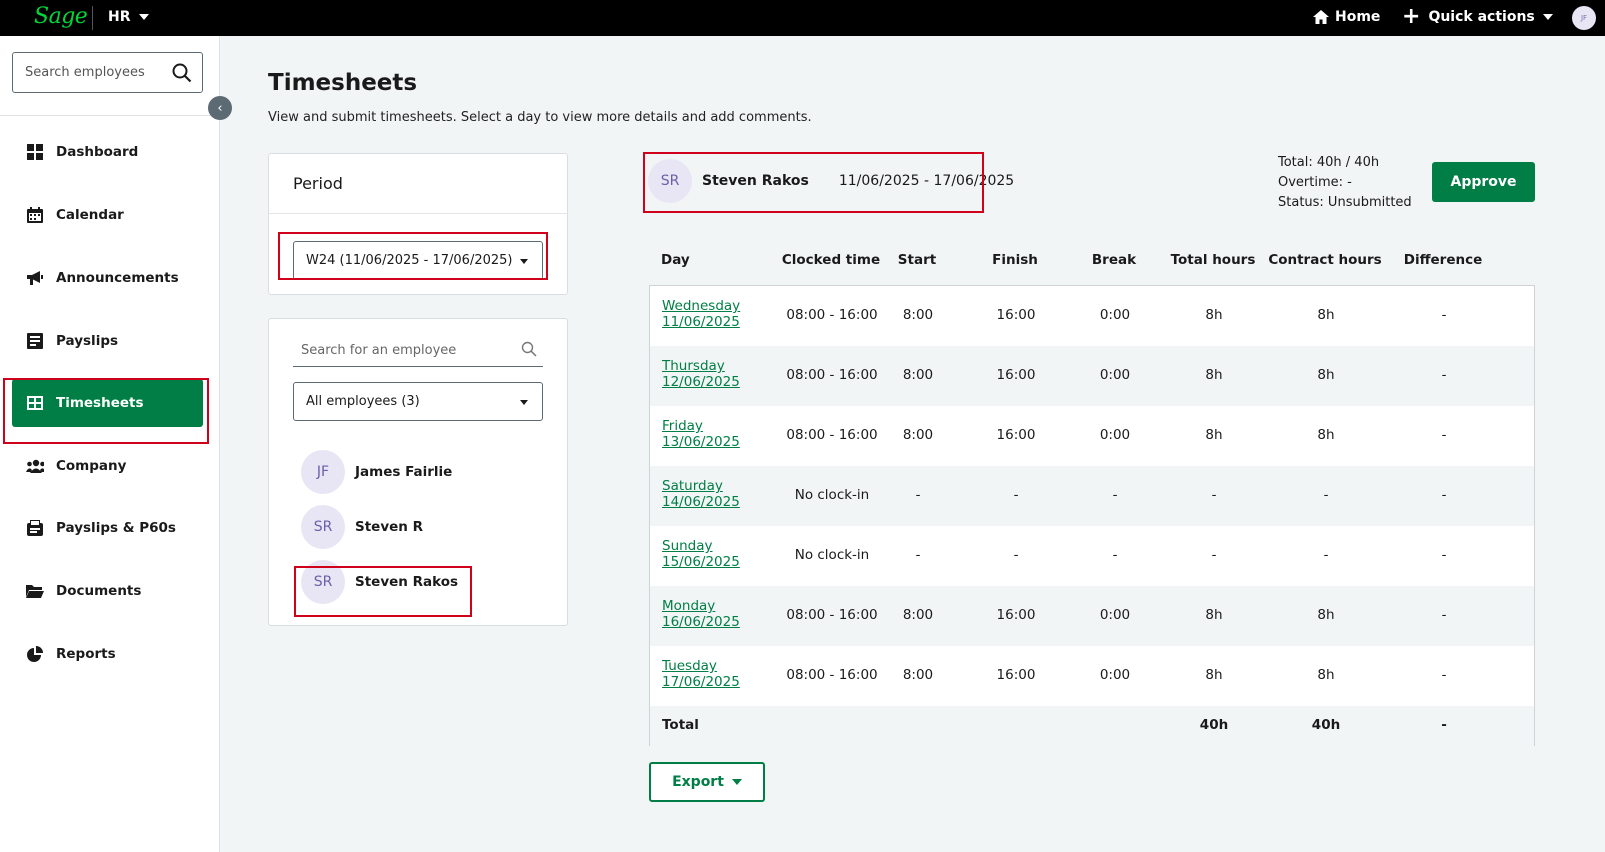 The image size is (1605, 852). What do you see at coordinates (363, 401) in the screenshot?
I see `employee-filter-value: All employees (3)` at bounding box center [363, 401].